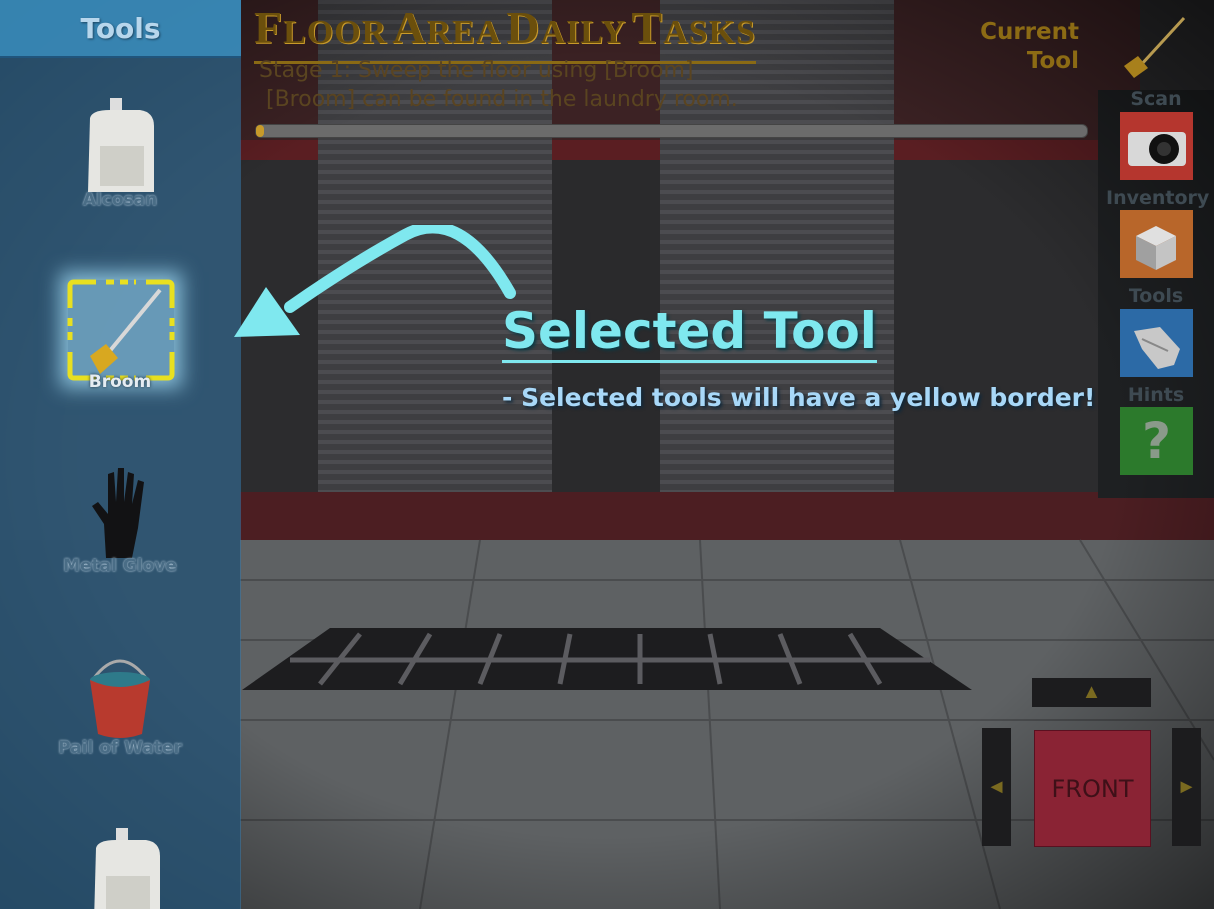 The image size is (1214, 909). Describe the element at coordinates (671, 131) in the screenshot. I see `task-progress-bar` at that location.